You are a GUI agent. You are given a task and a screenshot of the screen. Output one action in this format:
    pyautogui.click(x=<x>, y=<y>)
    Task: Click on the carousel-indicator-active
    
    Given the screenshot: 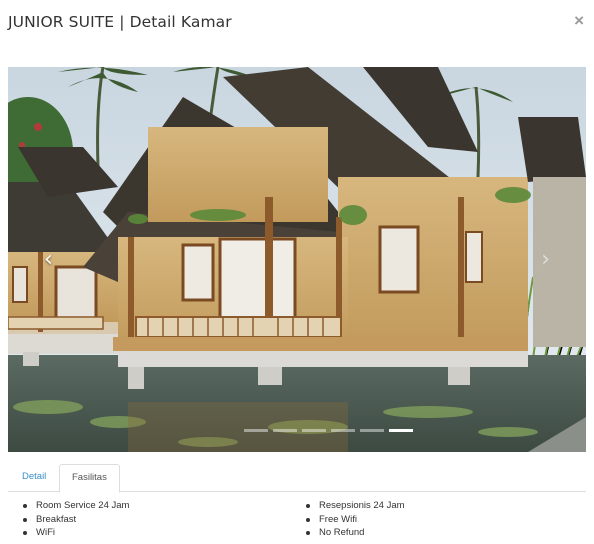 What is the action you would take?
    pyautogui.click(x=401, y=430)
    